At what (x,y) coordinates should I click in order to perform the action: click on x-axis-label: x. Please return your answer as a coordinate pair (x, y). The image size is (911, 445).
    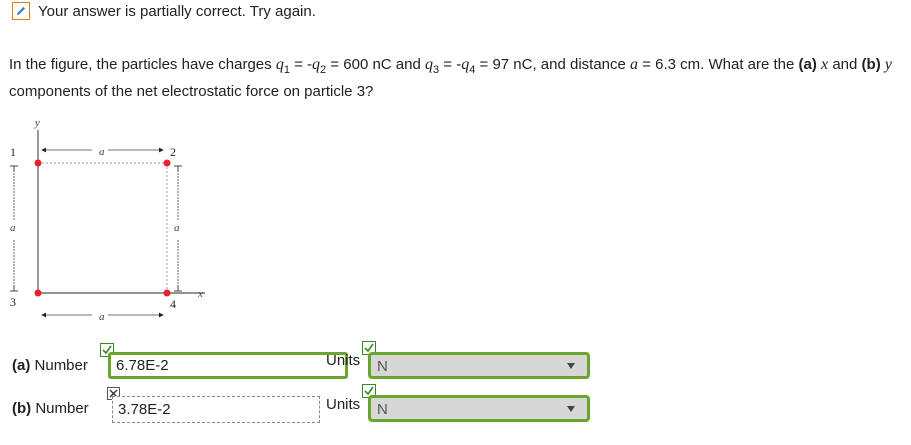
    Looking at the image, I should click on (200, 294).